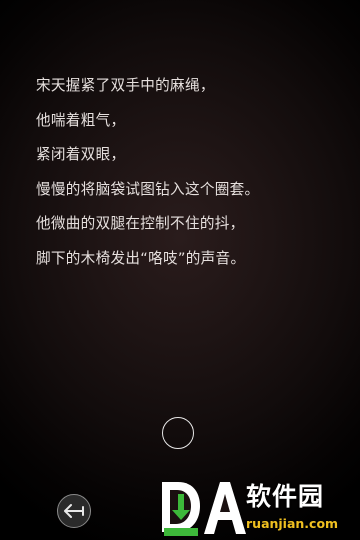 This screenshot has height=540, width=360. I want to click on story-line: 紧闭着双眼，, so click(81, 154).